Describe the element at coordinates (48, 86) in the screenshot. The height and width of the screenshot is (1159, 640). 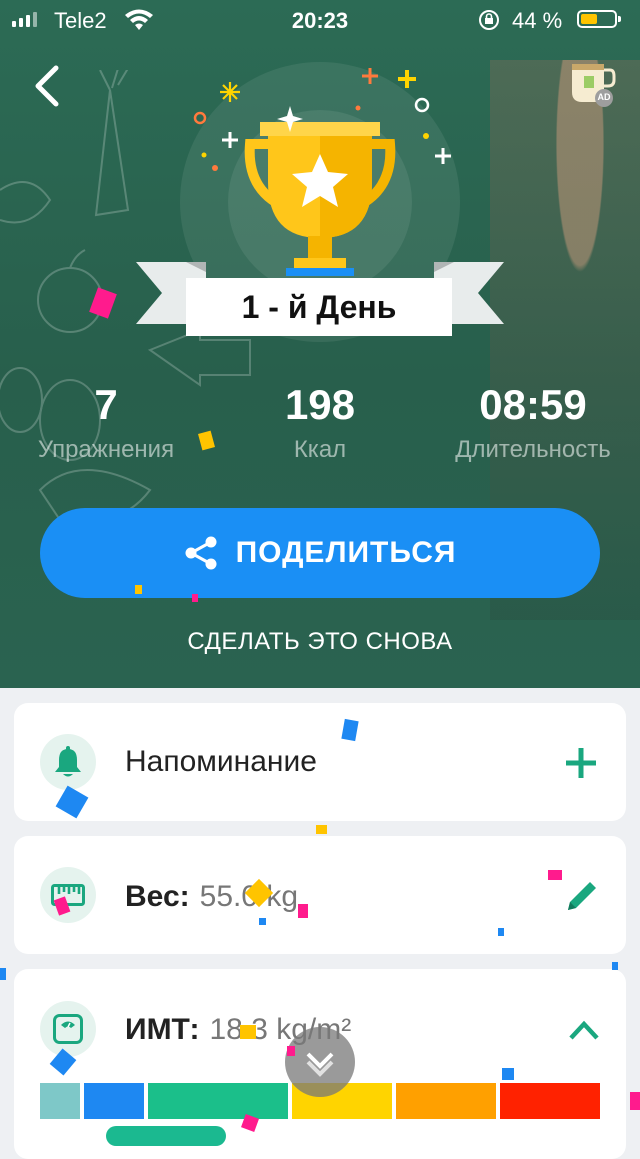
I see `back-button` at that location.